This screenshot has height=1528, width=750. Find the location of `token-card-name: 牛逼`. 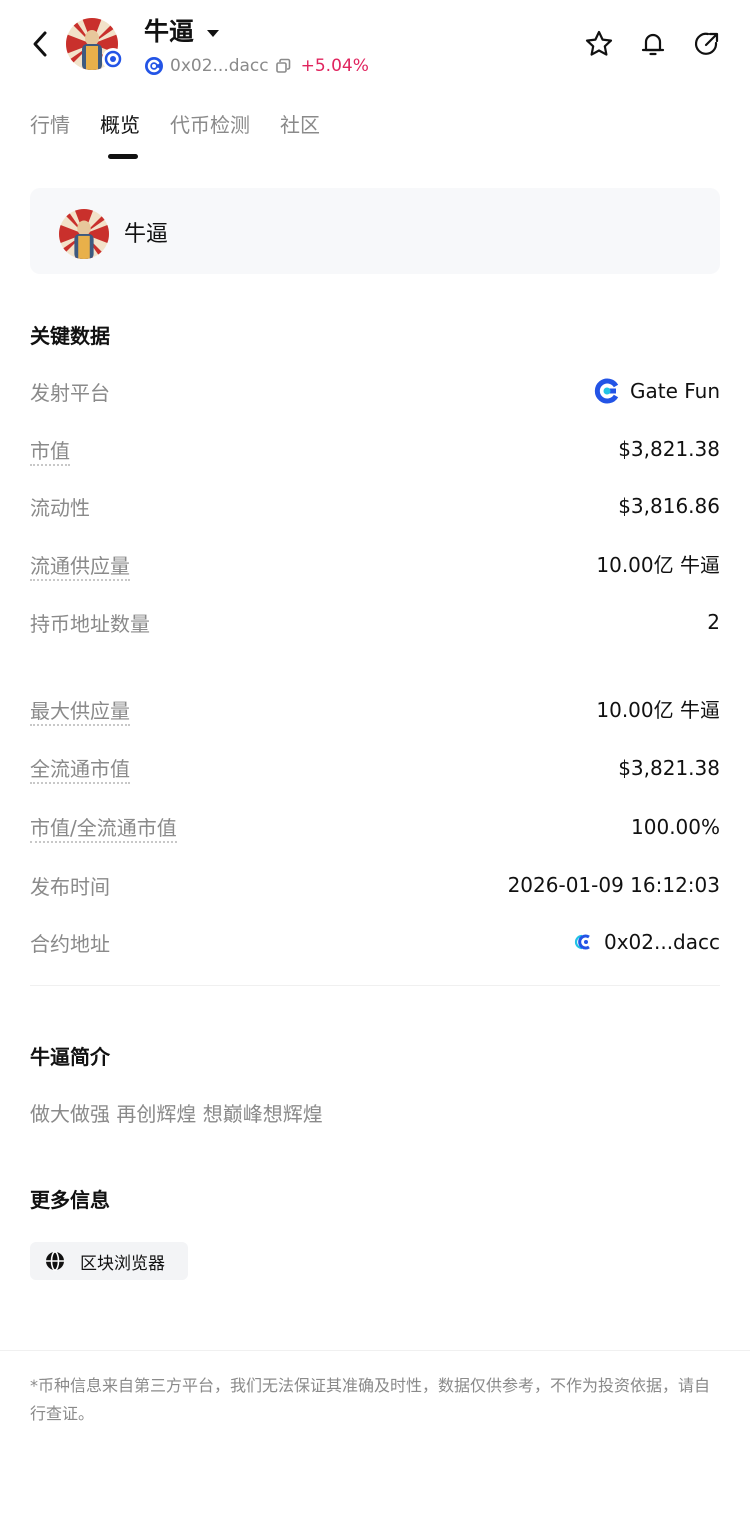

token-card-name: 牛逼 is located at coordinates (146, 234).